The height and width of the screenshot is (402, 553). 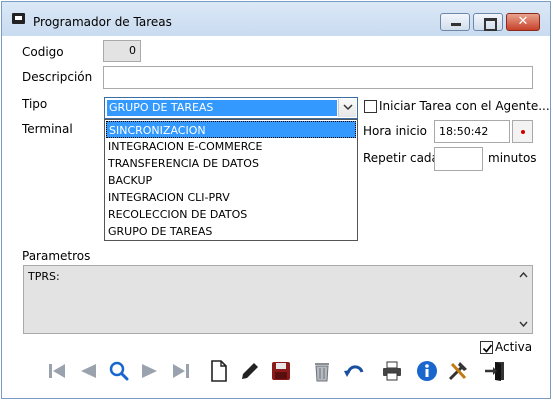 What do you see at coordinates (488, 22) in the screenshot?
I see `maximize-button` at bounding box center [488, 22].